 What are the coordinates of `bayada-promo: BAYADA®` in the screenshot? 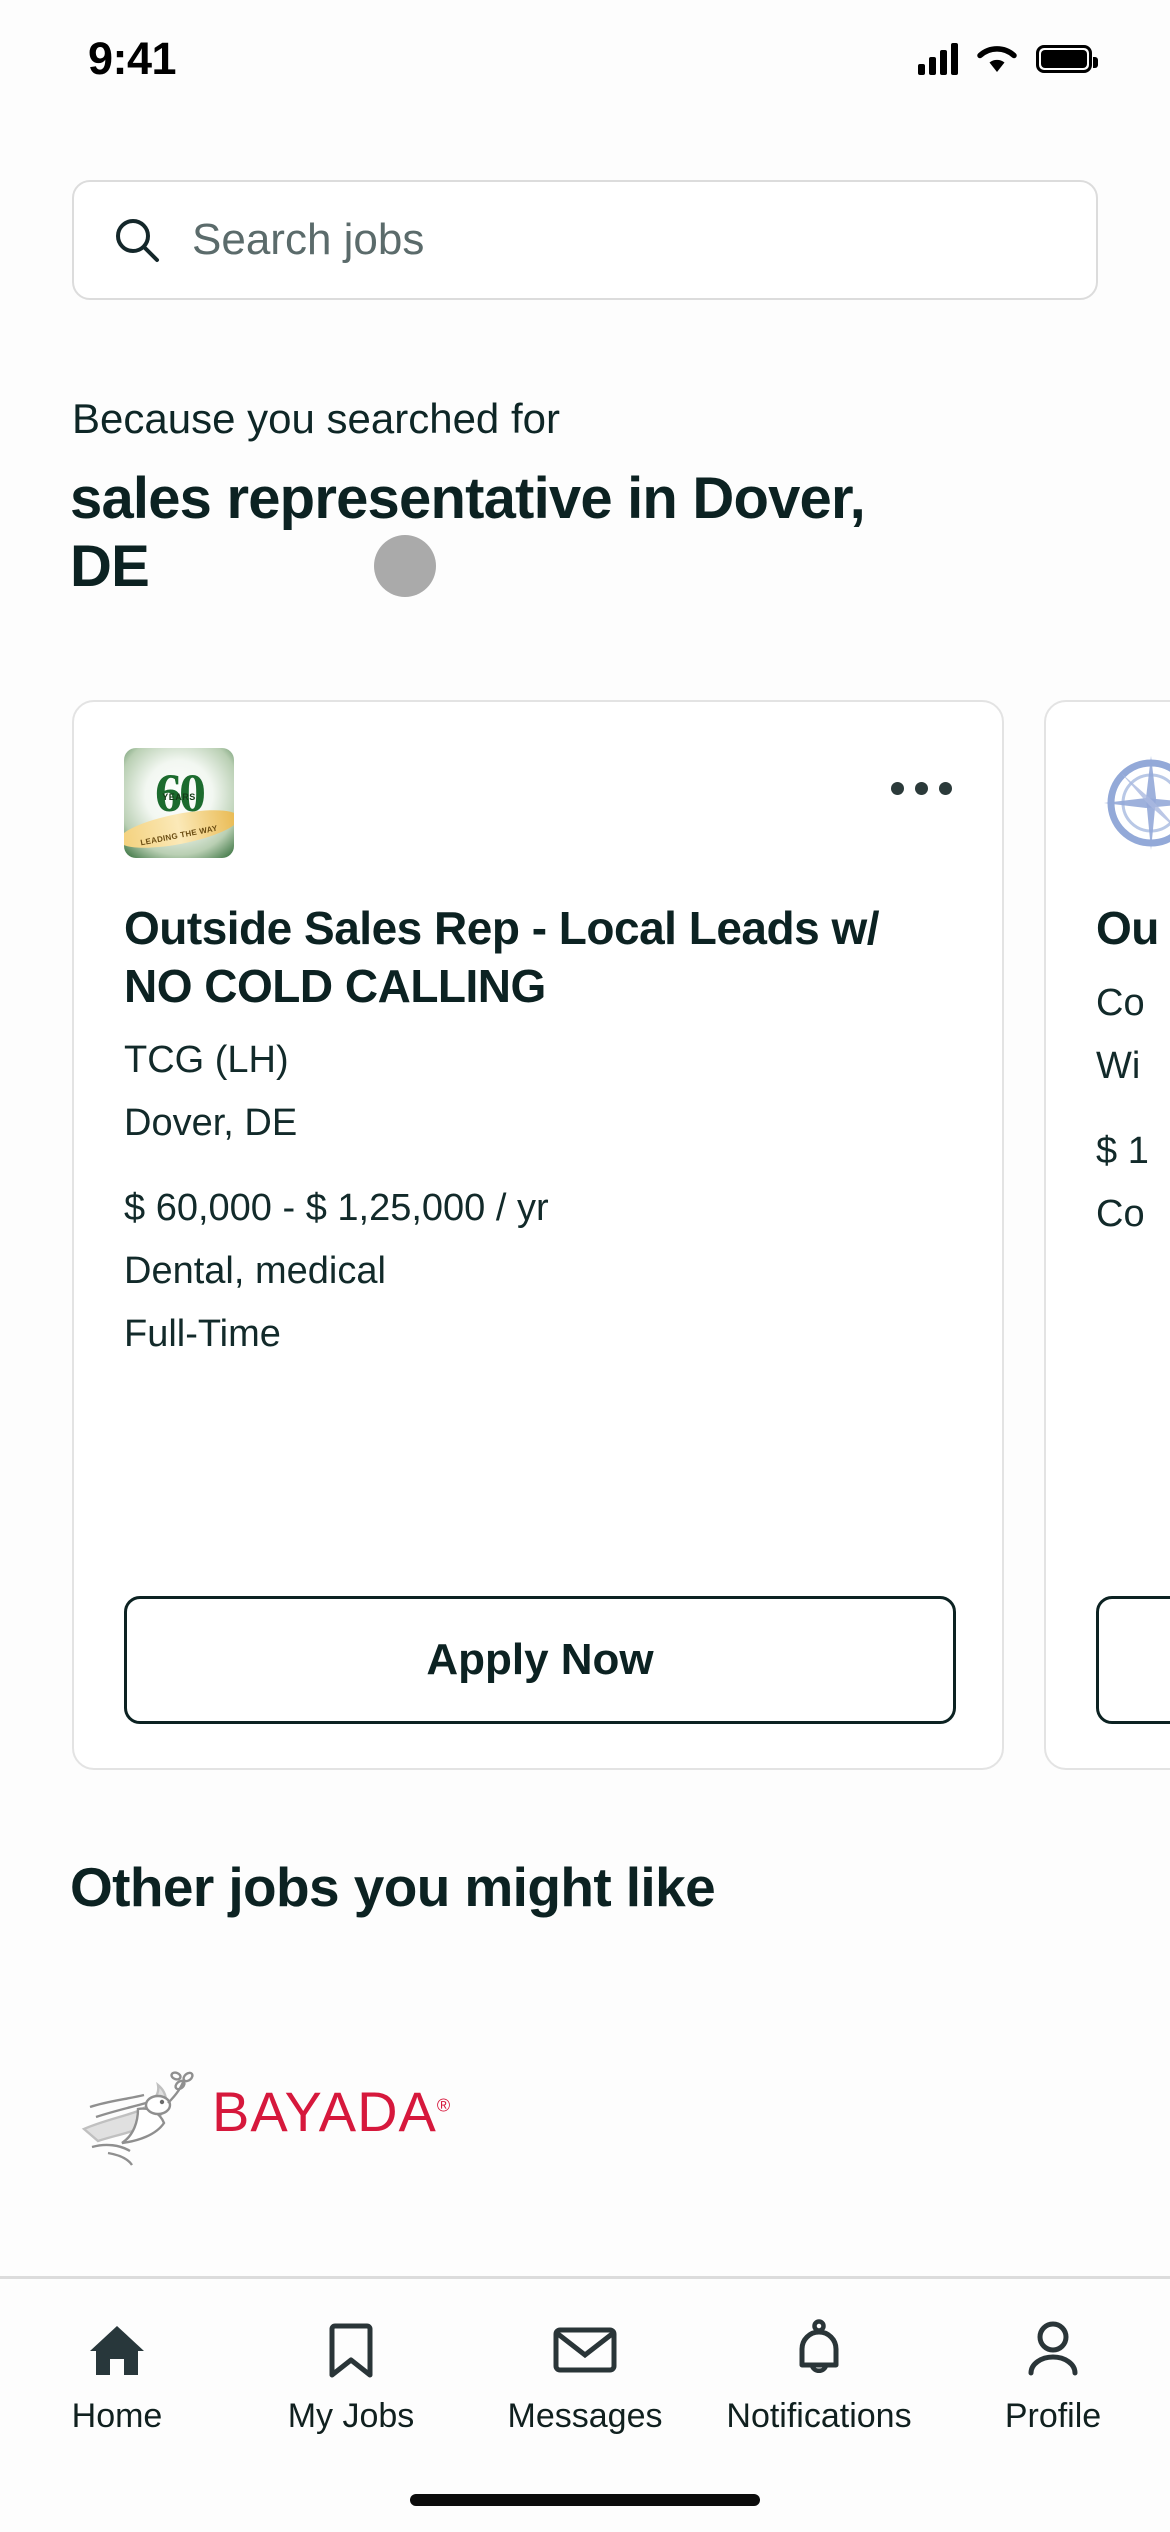 It's located at (261, 2111).